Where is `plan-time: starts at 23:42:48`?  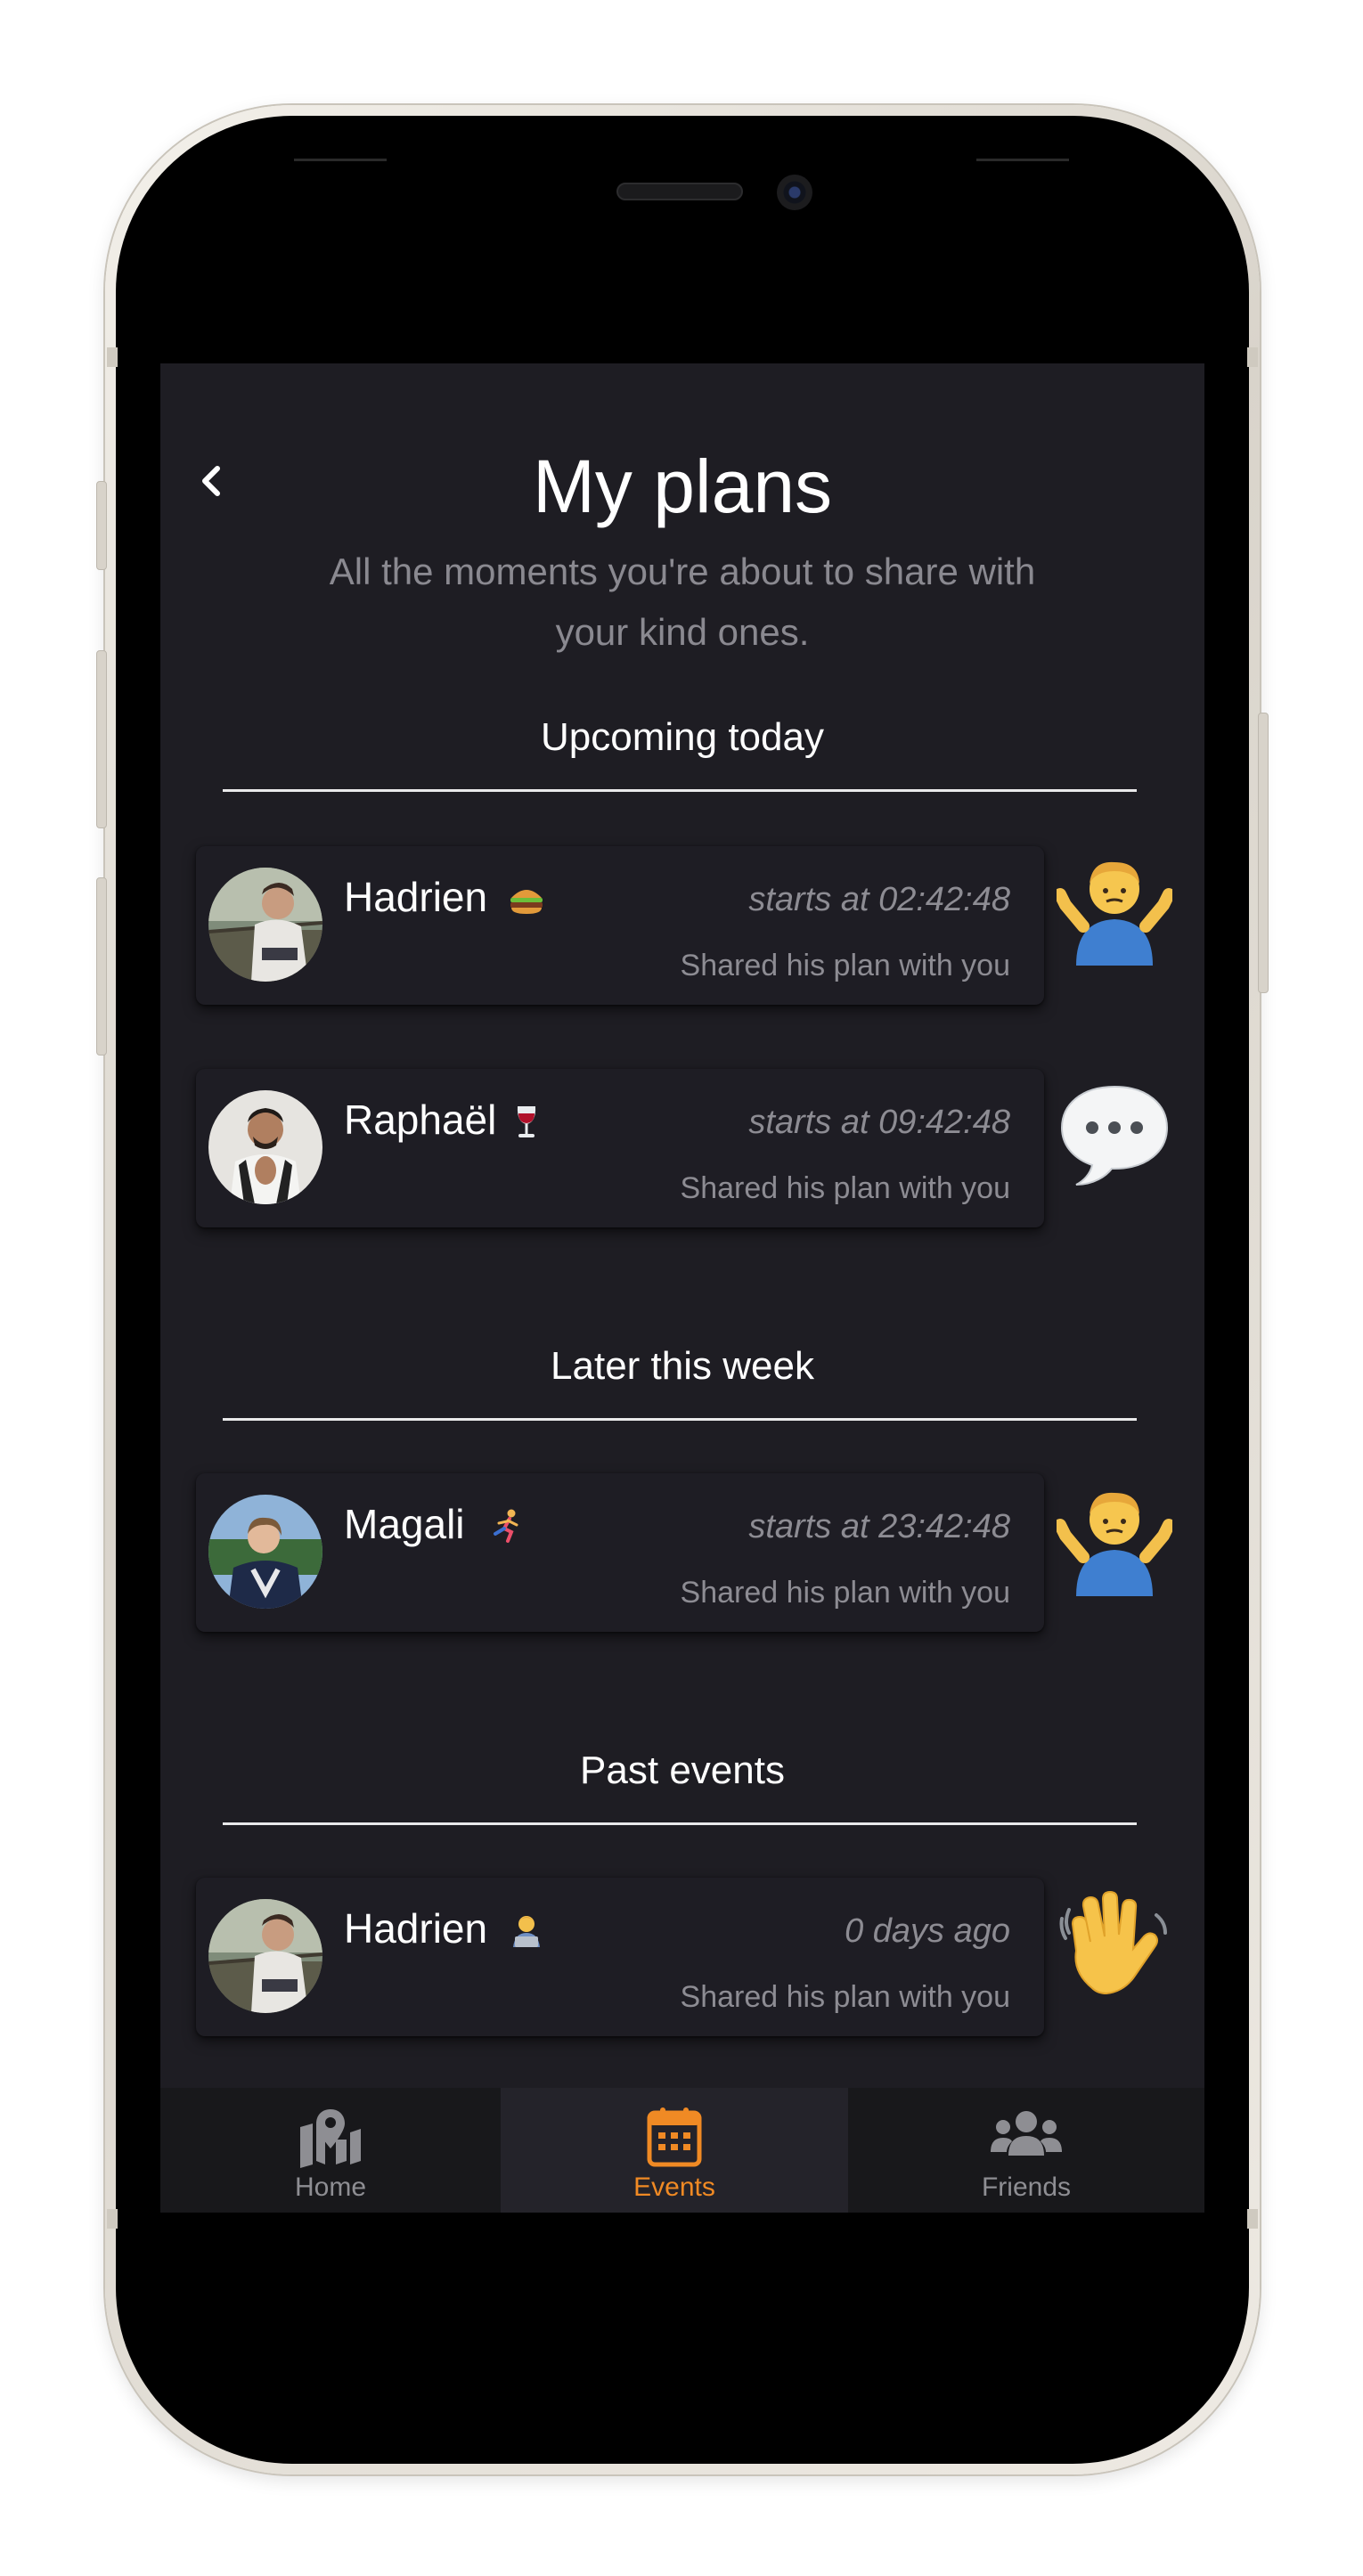
plan-time: starts at 23:42:48 is located at coordinates (879, 1527).